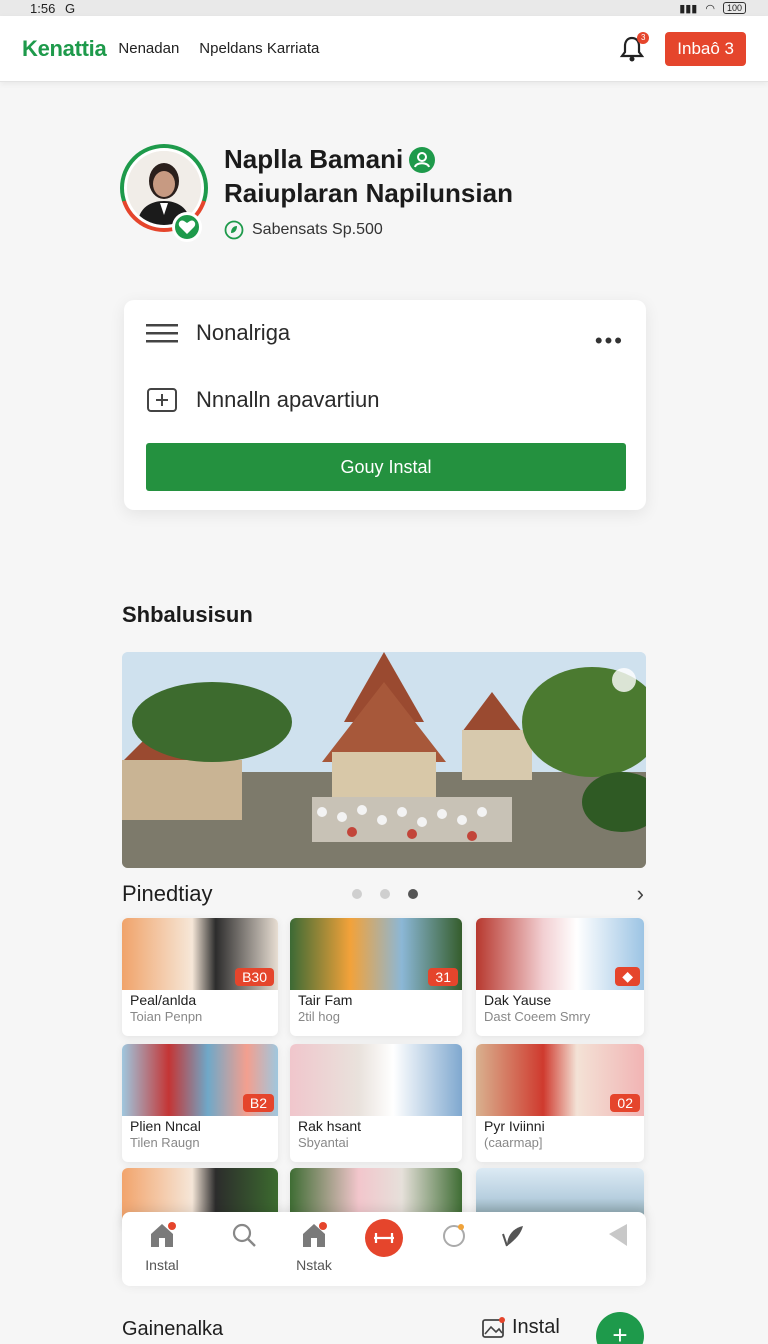 Image resolution: width=768 pixels, height=1344 pixels. Describe the element at coordinates (627, 976) in the screenshot. I see `tile-badge: ◆` at that location.